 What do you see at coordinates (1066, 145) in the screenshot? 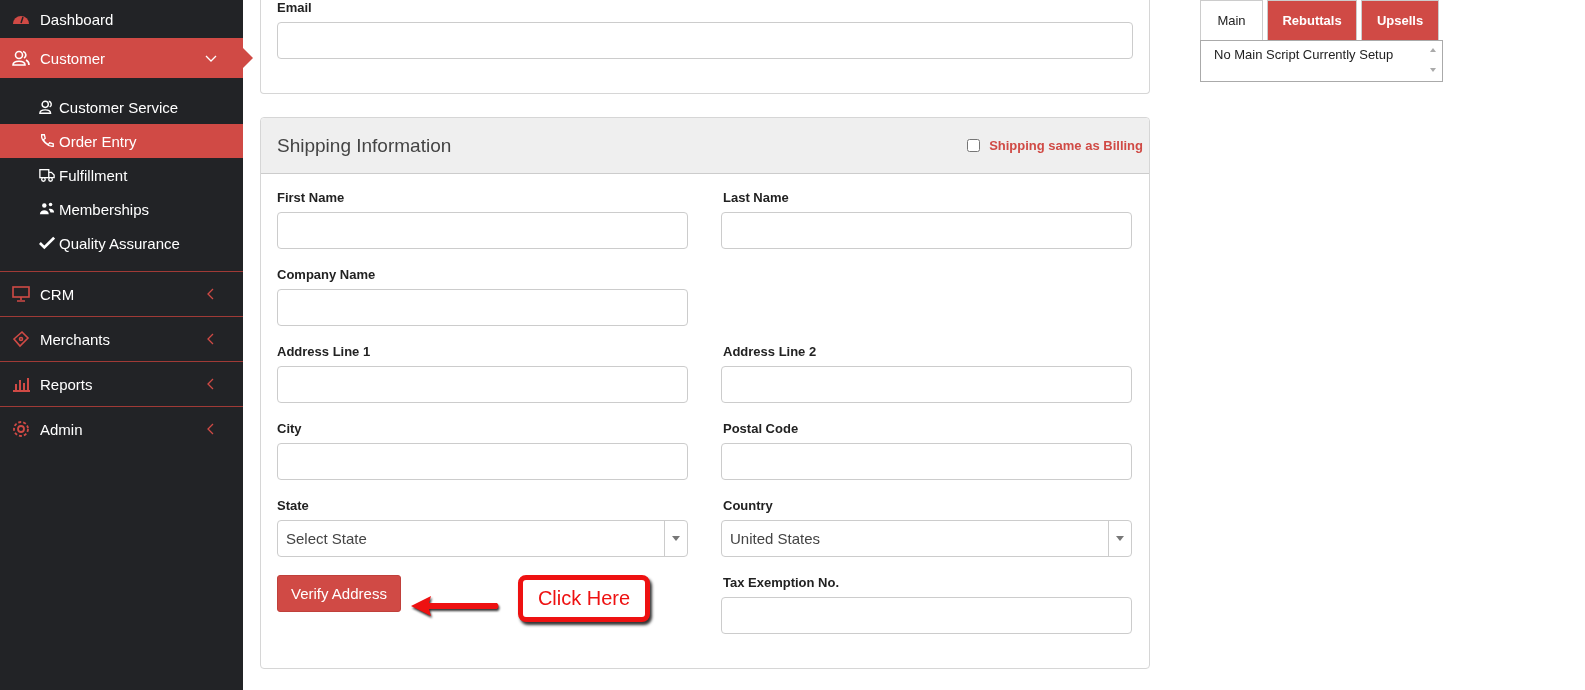
I see `checkbox-label: Shipping same as Billing` at bounding box center [1066, 145].